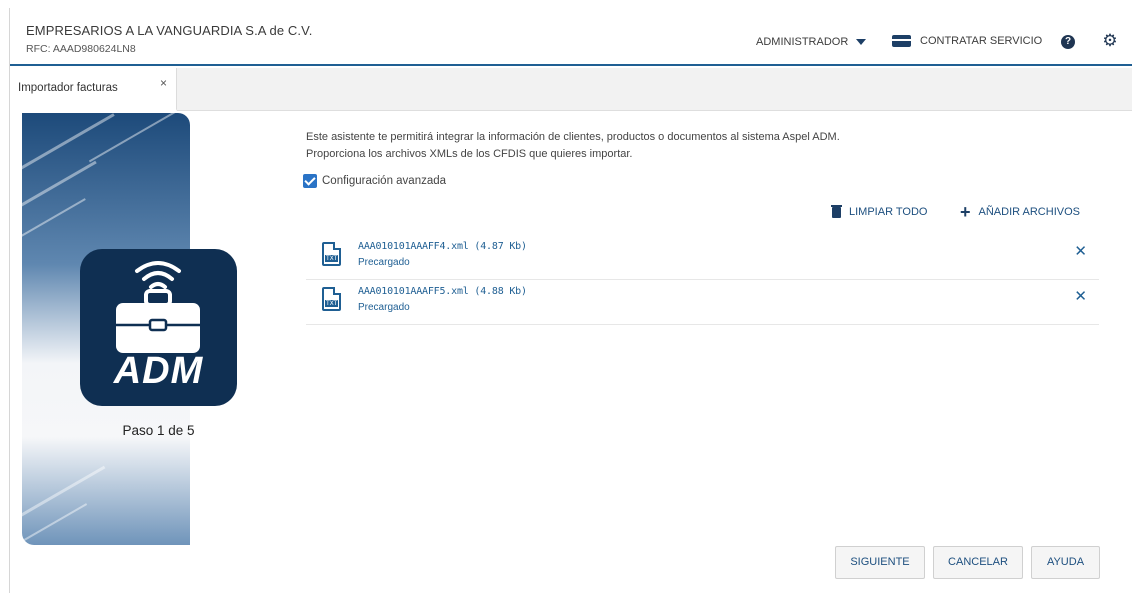 The height and width of the screenshot is (593, 1132). What do you see at coordinates (1029, 212) in the screenshot?
I see `add-files-label: AÑADIR ARCHIVOS` at bounding box center [1029, 212].